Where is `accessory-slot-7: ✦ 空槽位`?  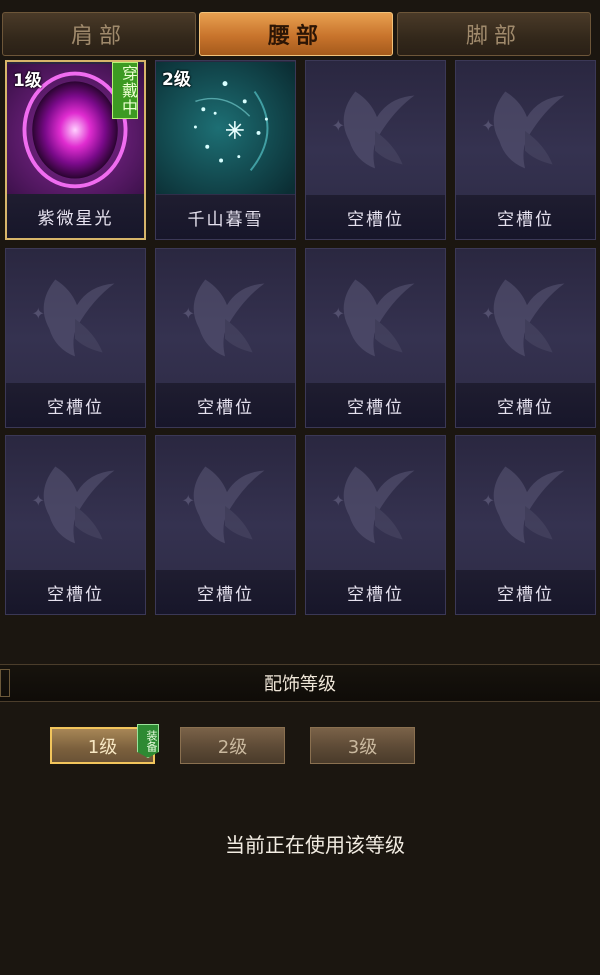
accessory-slot-7: ✦ 空槽位 is located at coordinates (375, 338).